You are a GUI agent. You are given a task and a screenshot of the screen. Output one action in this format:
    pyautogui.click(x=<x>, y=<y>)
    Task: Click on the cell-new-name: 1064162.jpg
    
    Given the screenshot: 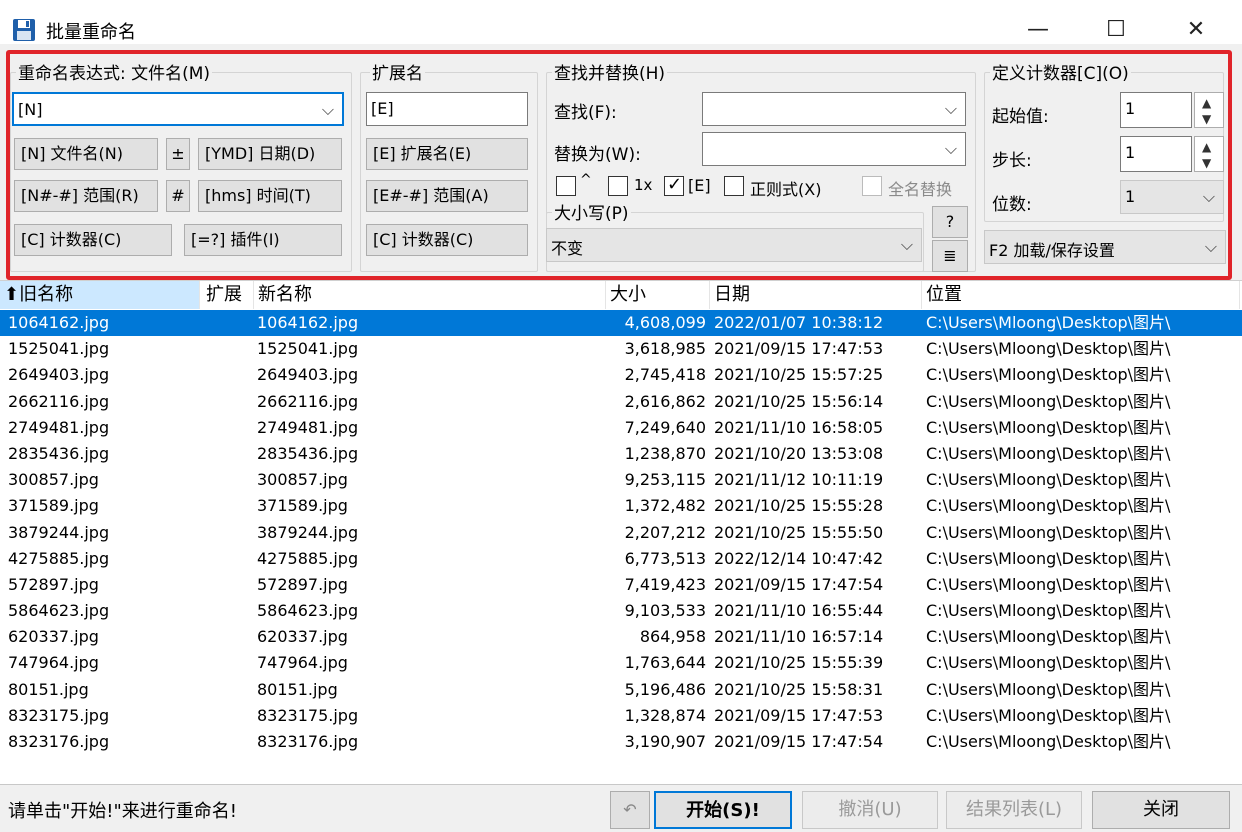 What is the action you would take?
    pyautogui.click(x=308, y=322)
    